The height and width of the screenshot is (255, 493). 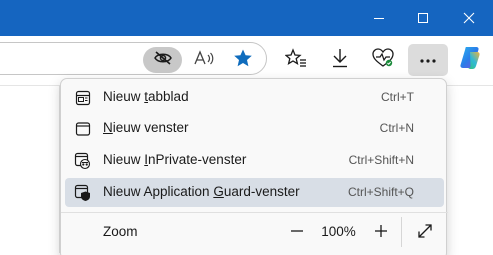 What do you see at coordinates (254, 160) in the screenshot?
I see `menu-item-new-inprivate-window: Nieuw InPrivate-venster Ctrl+Shift+N` at bounding box center [254, 160].